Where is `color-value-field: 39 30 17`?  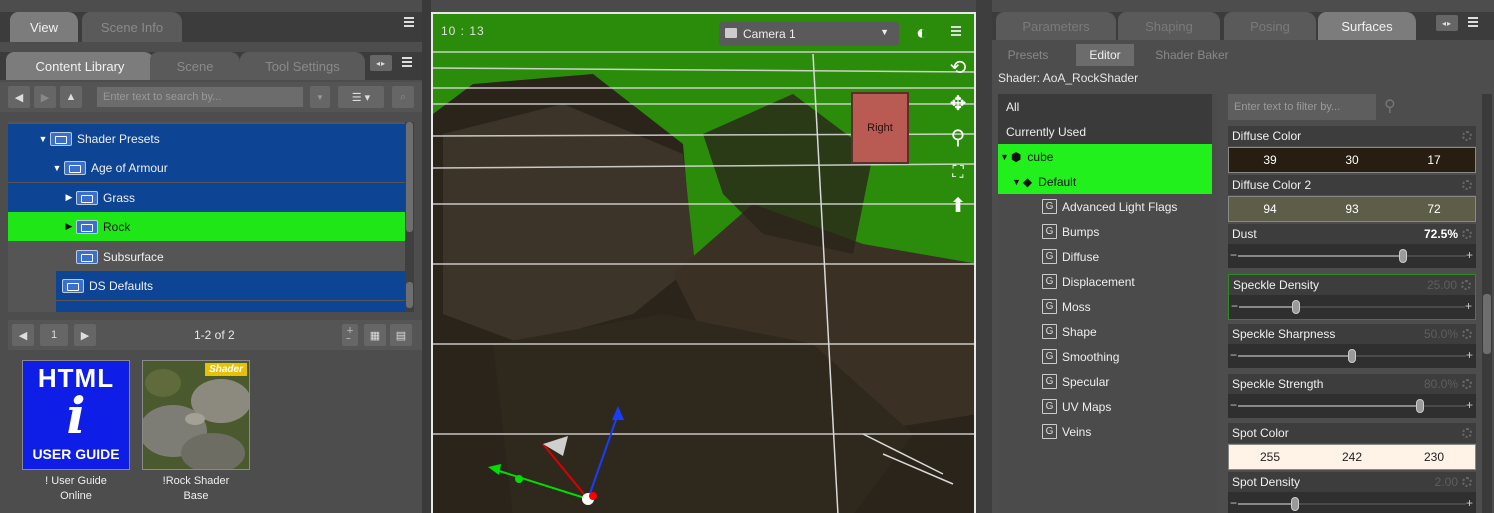
color-value-field: 39 30 17 is located at coordinates (1352, 160).